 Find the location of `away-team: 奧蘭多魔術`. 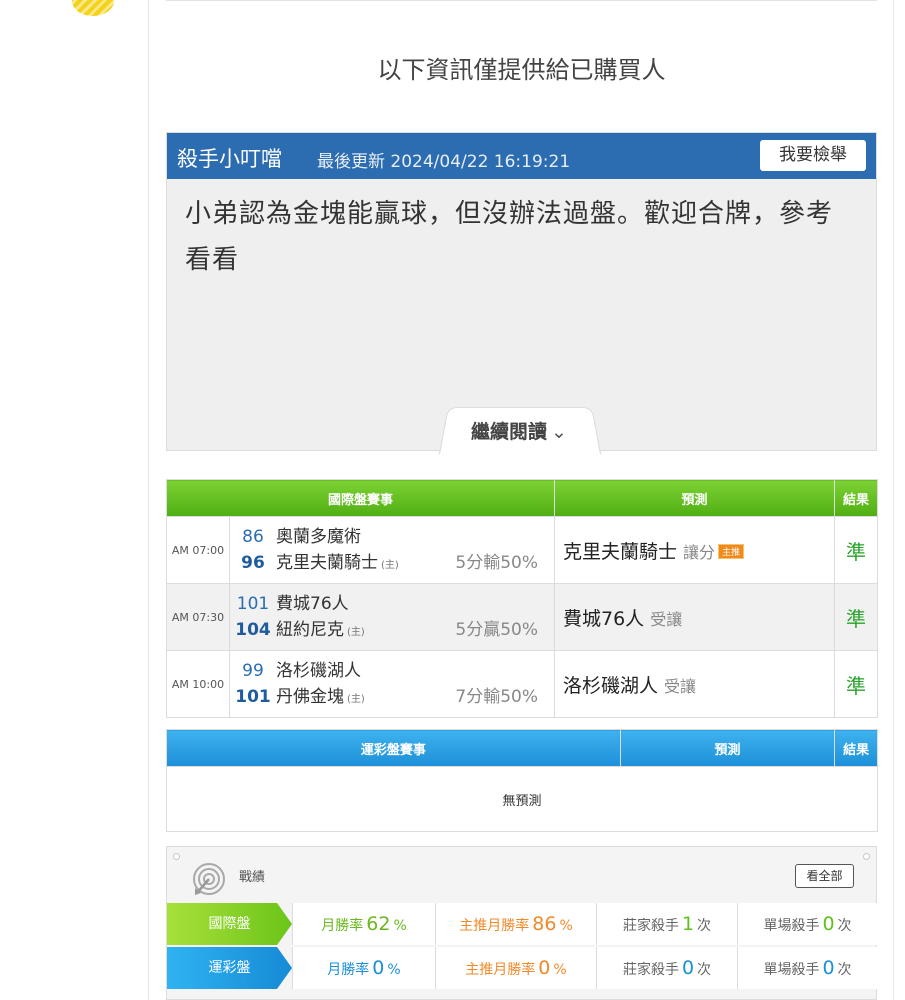

away-team: 奧蘭多魔術 is located at coordinates (318, 537).